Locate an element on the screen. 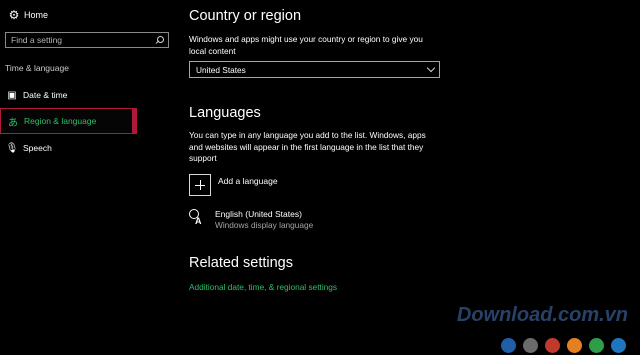 The image size is (640, 355). watermark-dots is located at coordinates (563, 345).